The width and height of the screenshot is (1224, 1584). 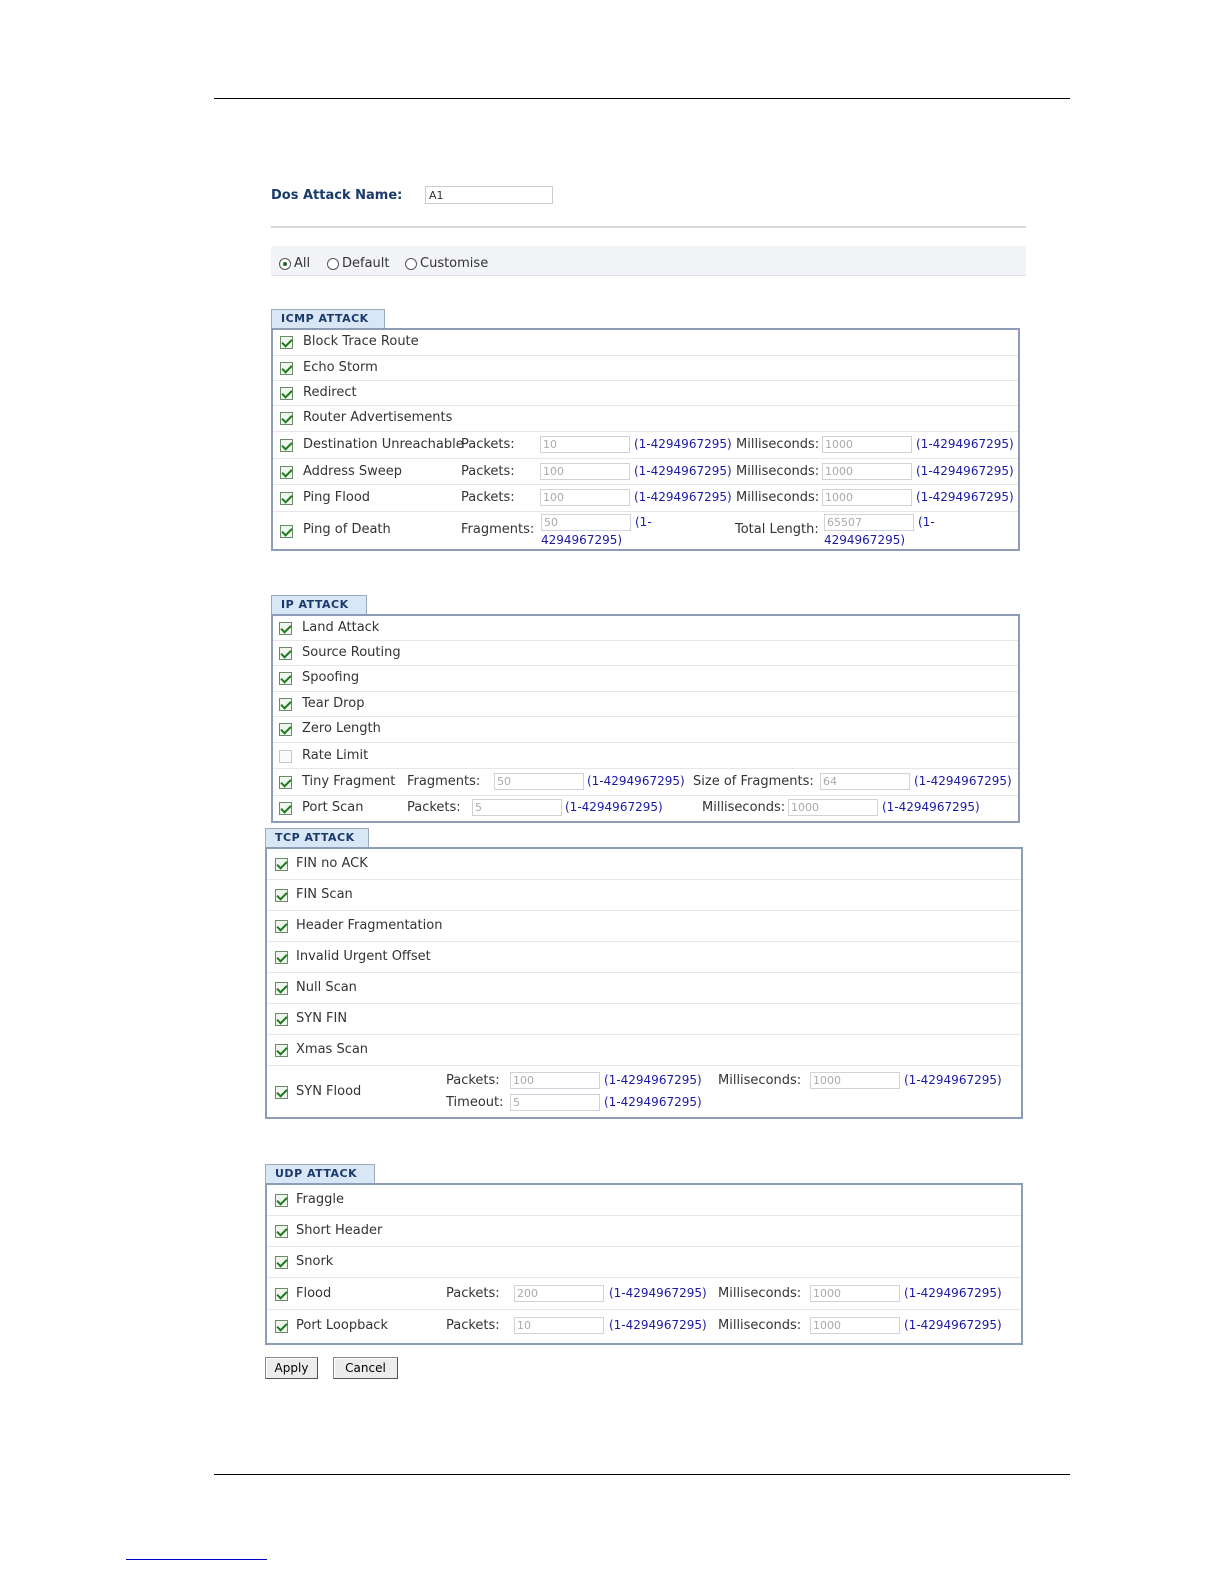 I want to click on icmp-item-label: Ping of Death, so click(x=347, y=529).